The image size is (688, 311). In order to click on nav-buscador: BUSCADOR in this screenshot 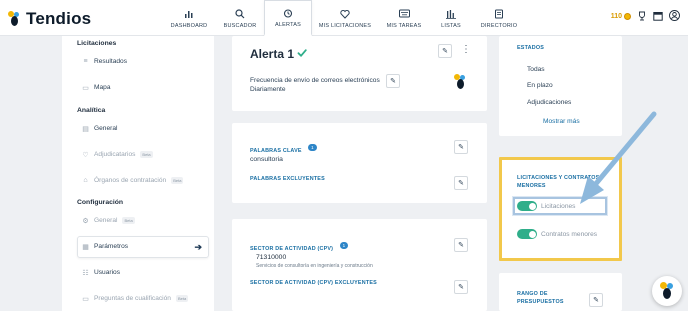, I will do `click(240, 18)`.